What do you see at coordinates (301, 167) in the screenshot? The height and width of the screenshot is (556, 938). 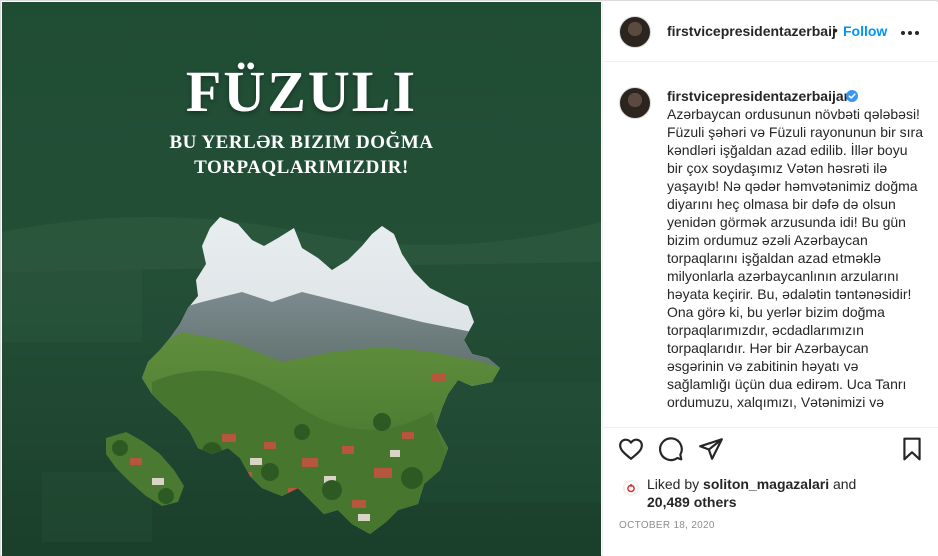 I see `poster-subtitle-line2: TORPAQLARIMIZDIR!` at bounding box center [301, 167].